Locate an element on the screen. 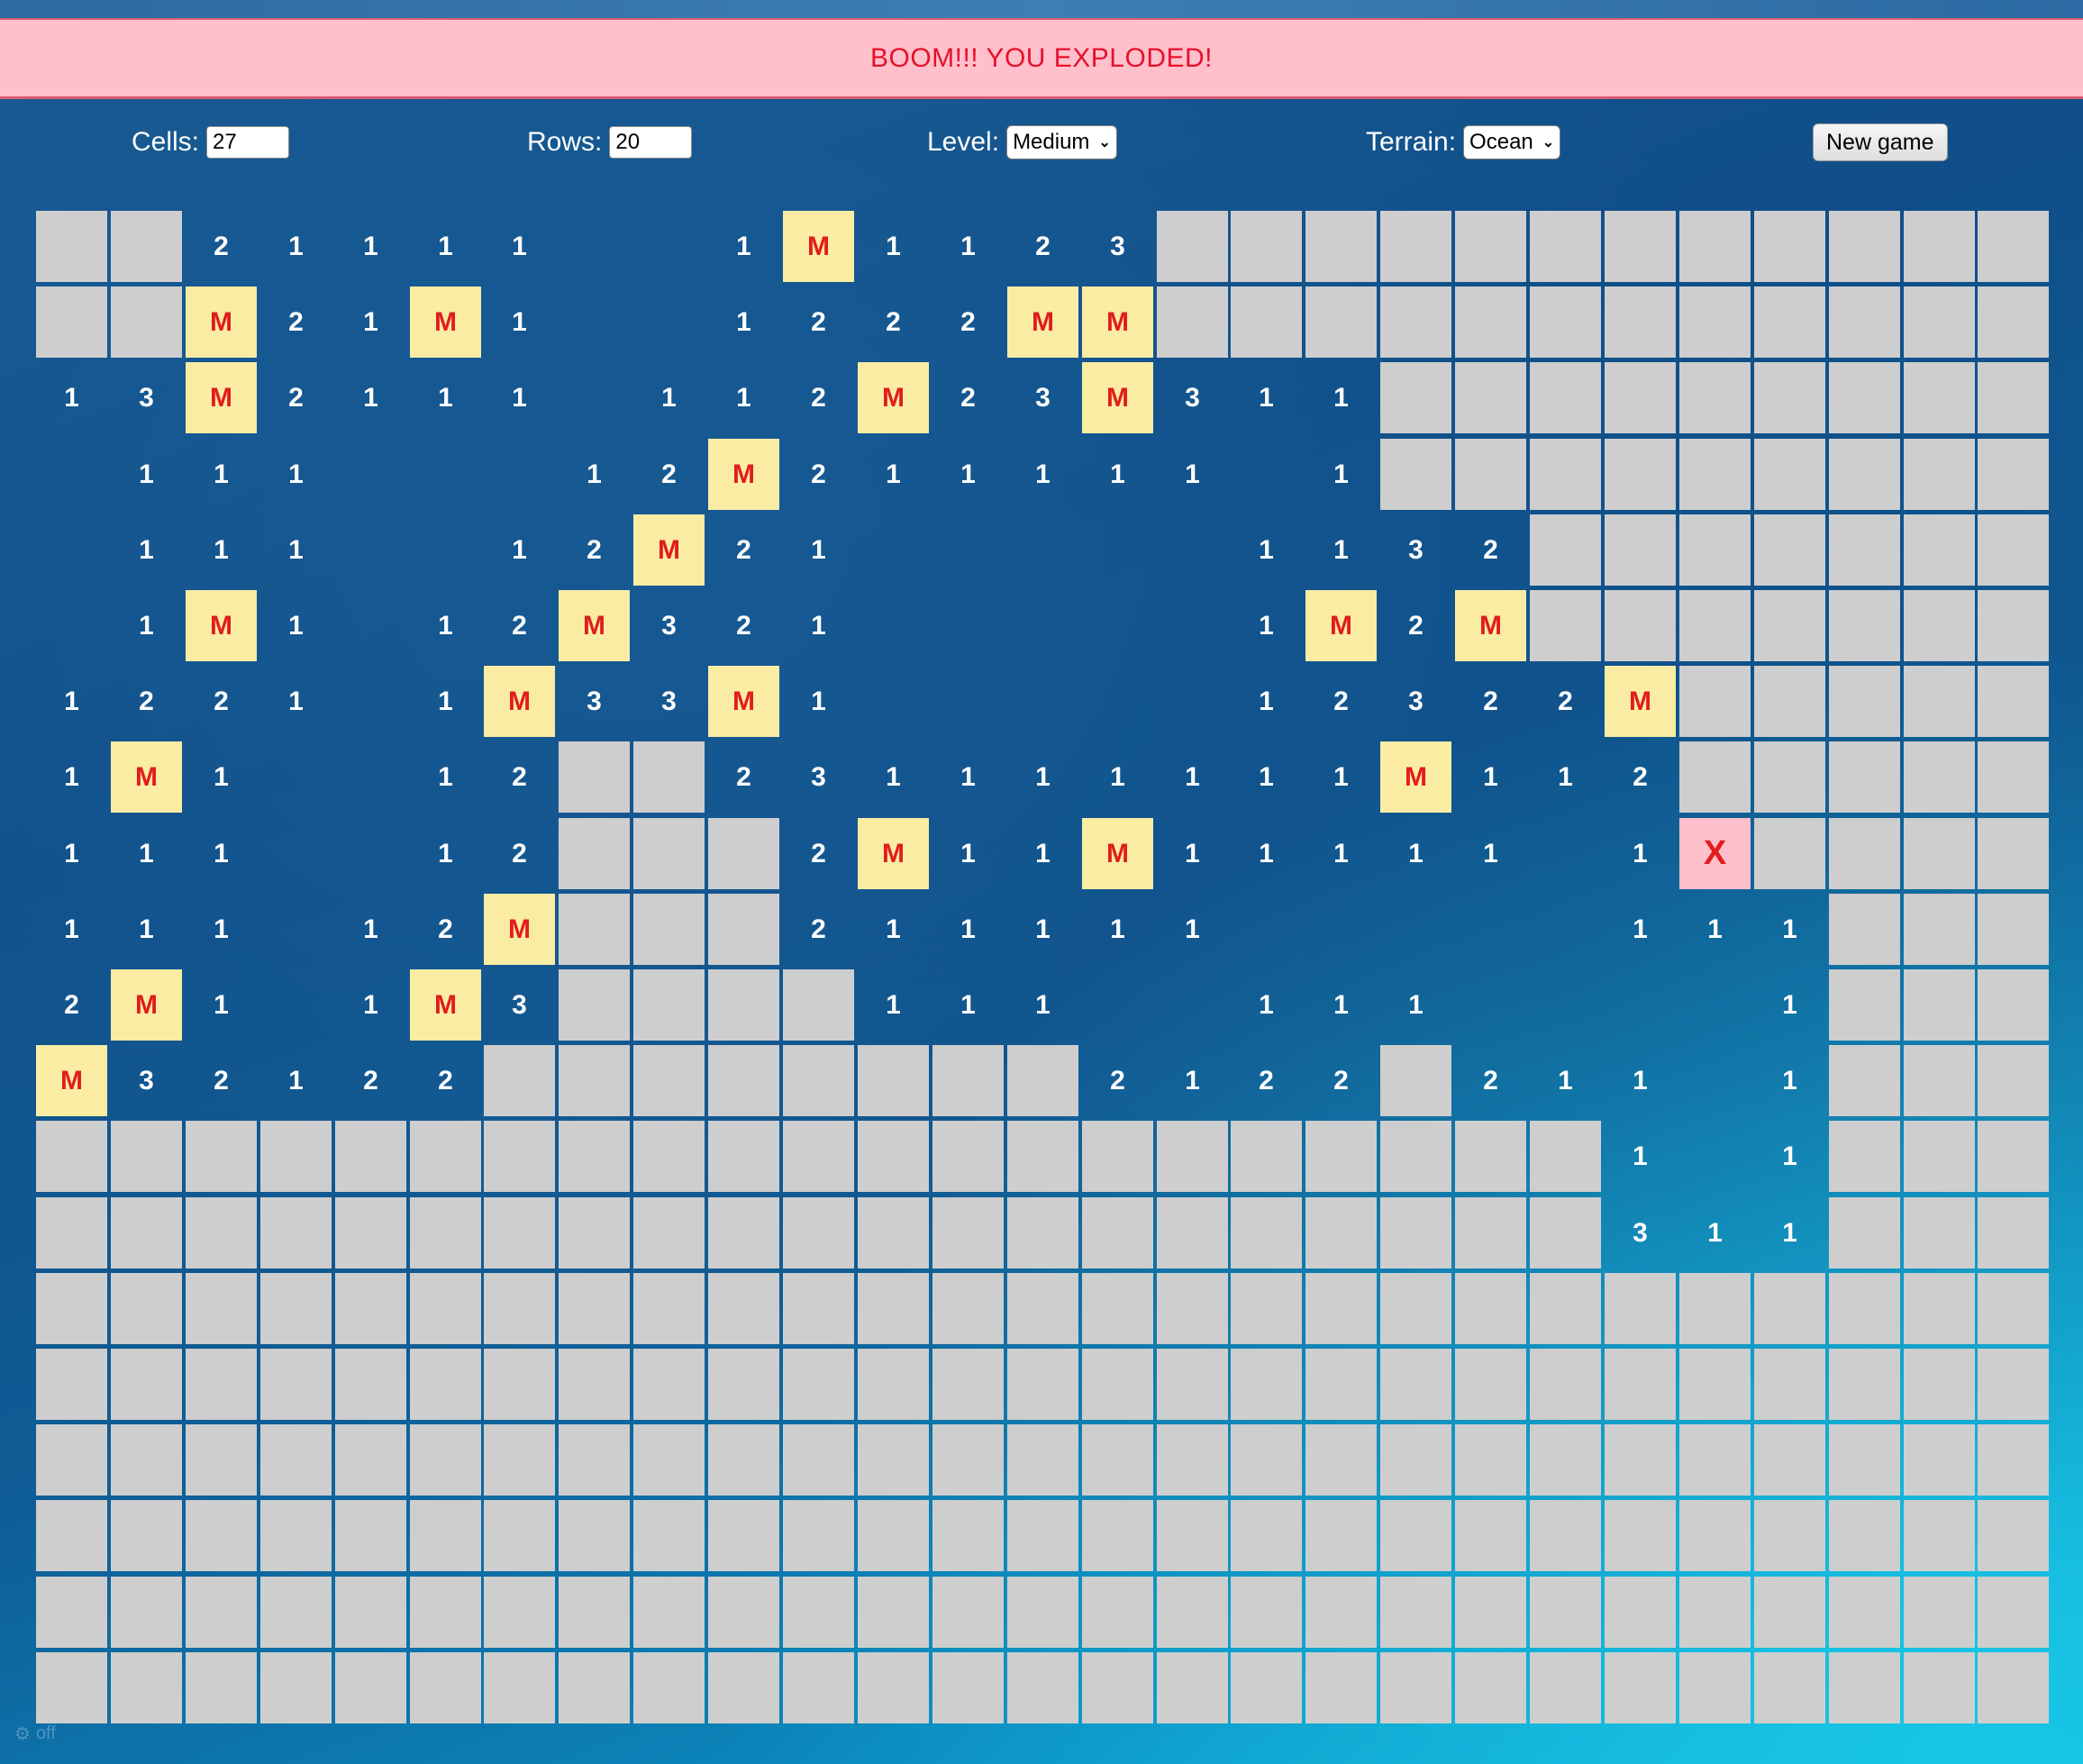 The image size is (2083, 1764). level-select: Medium ⌄ is located at coordinates (1061, 142).